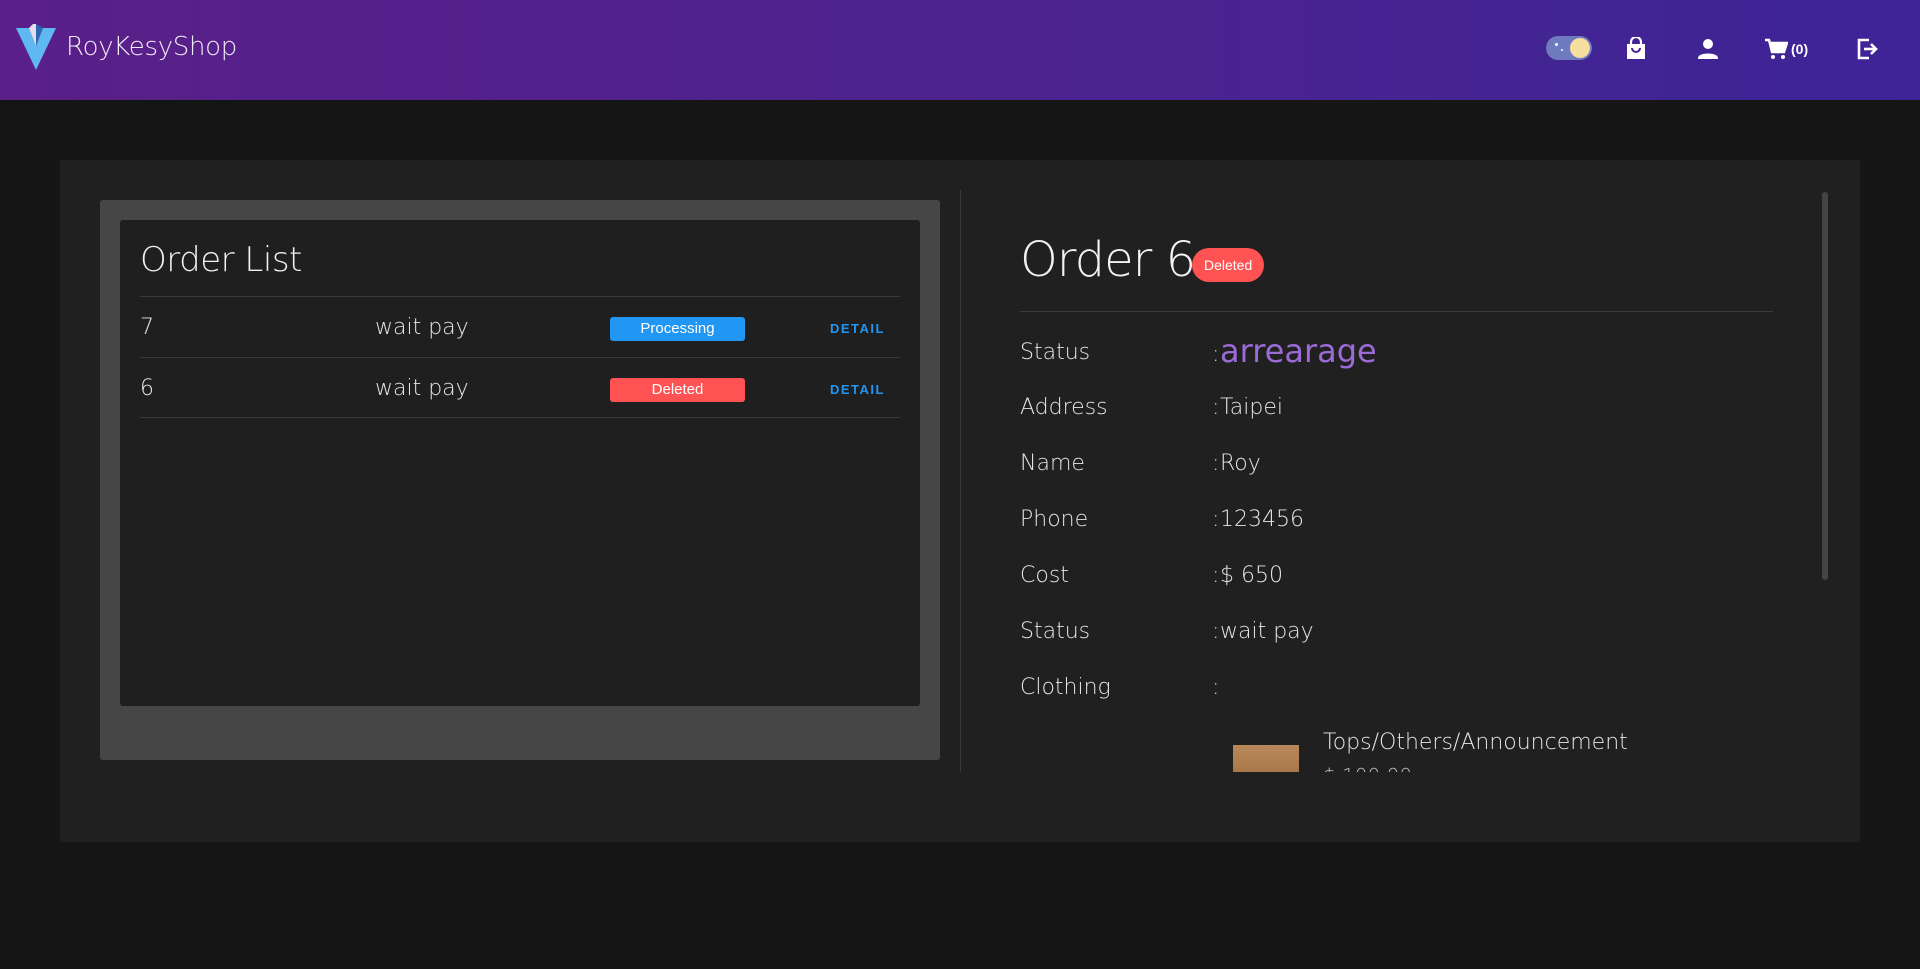 The width and height of the screenshot is (1920, 969). I want to click on brand: RoyKesyShop, so click(126, 47).